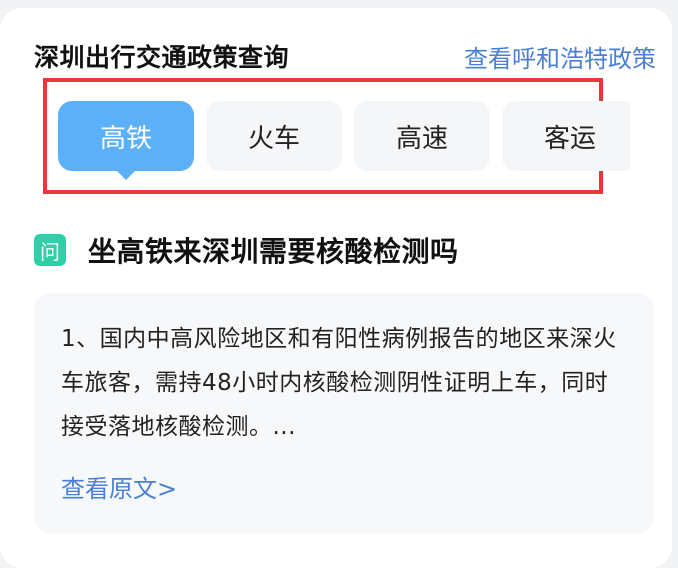 This screenshot has height=568, width=678. What do you see at coordinates (560, 56) in the screenshot?
I see `view-hohhot-policy-link: 查看呼和浩特政策` at bounding box center [560, 56].